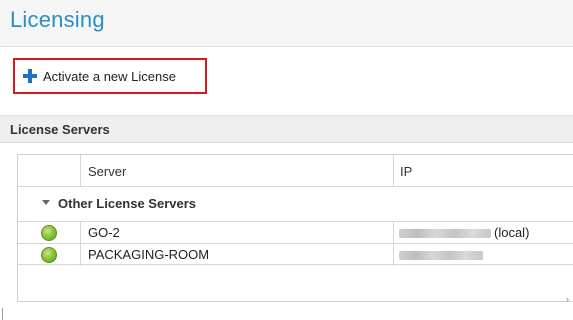  I want to click on server-ip: (local), so click(464, 232).